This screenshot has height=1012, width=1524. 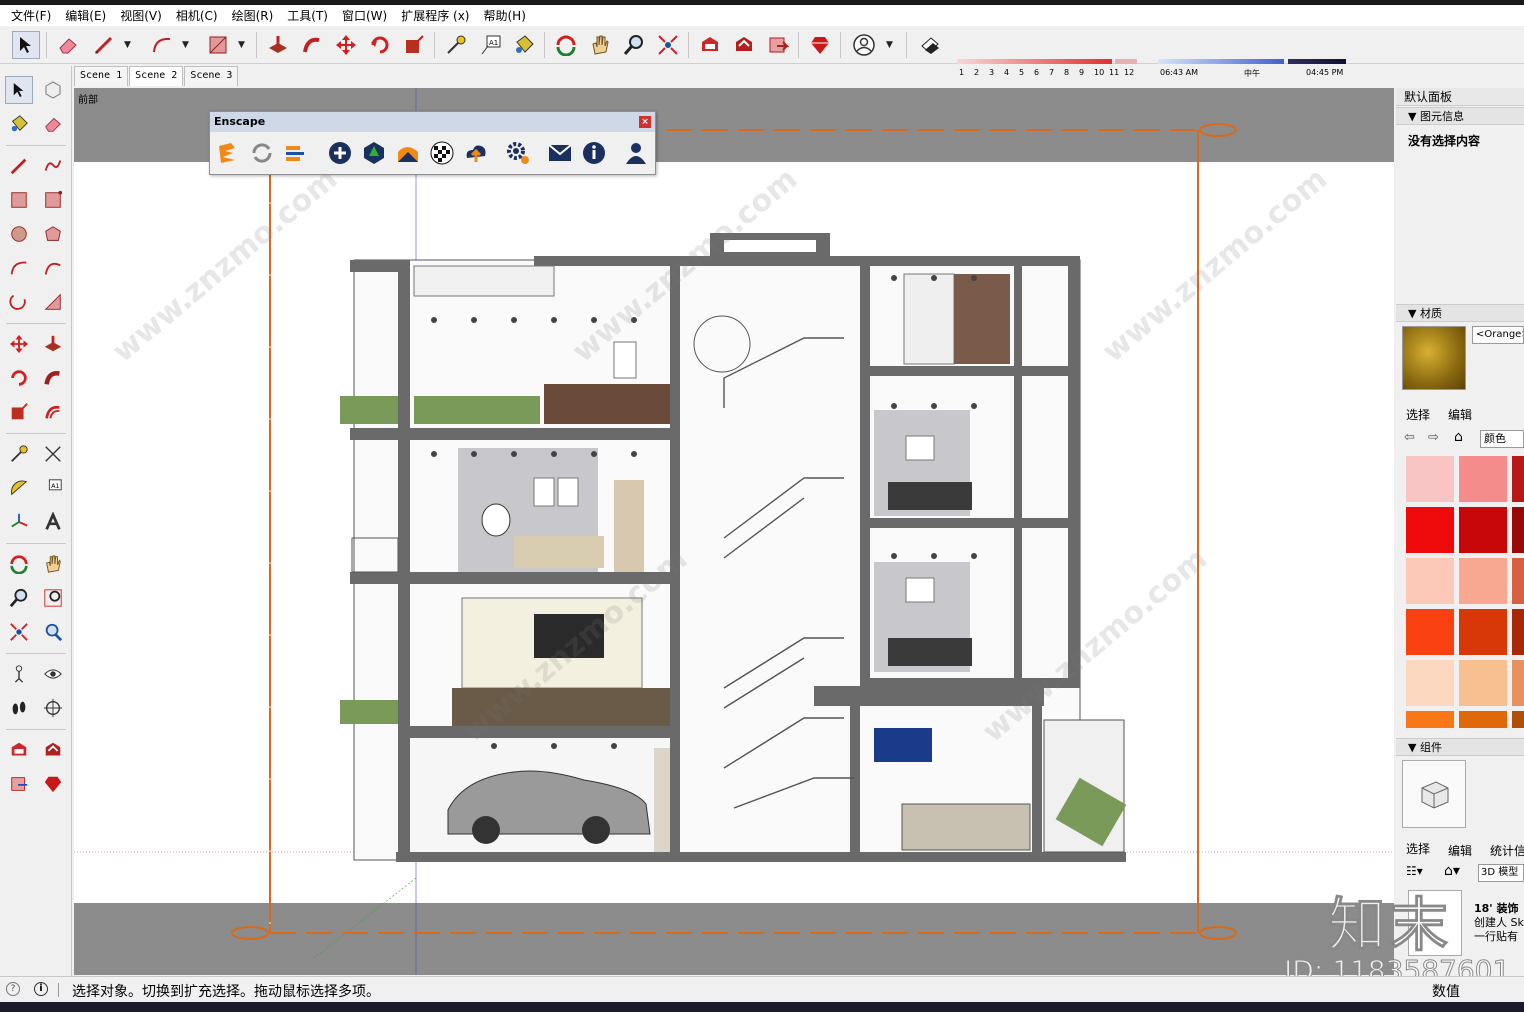 What do you see at coordinates (211, 76) in the screenshot?
I see `tab-scene-3: Scene 3` at bounding box center [211, 76].